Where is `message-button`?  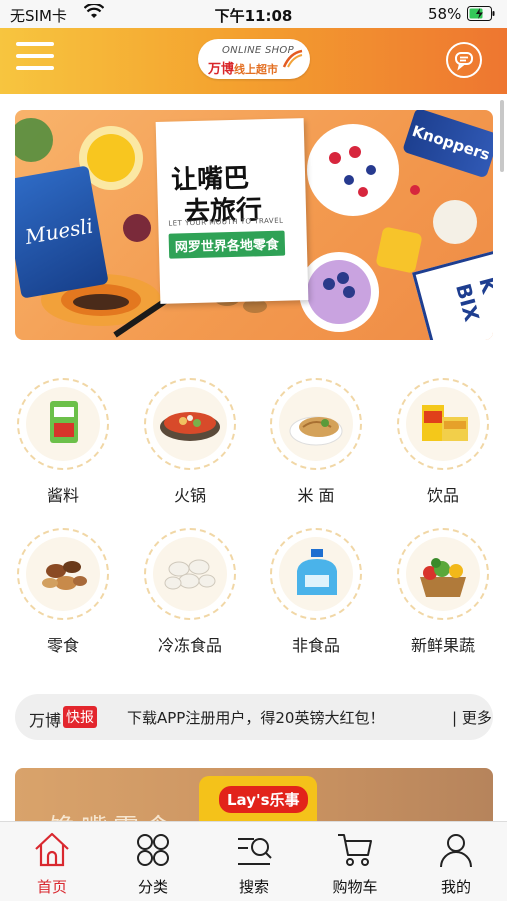
message-button is located at coordinates (464, 60).